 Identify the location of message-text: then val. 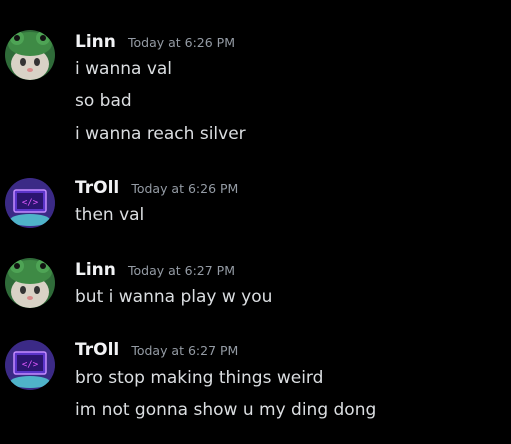
(110, 215).